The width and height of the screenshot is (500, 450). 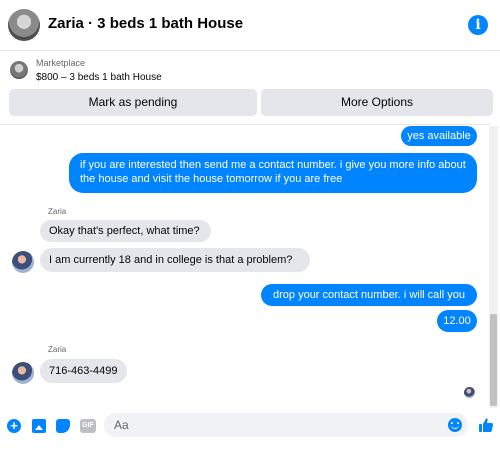 I want to click on gif-icon: GIF, so click(x=88, y=426).